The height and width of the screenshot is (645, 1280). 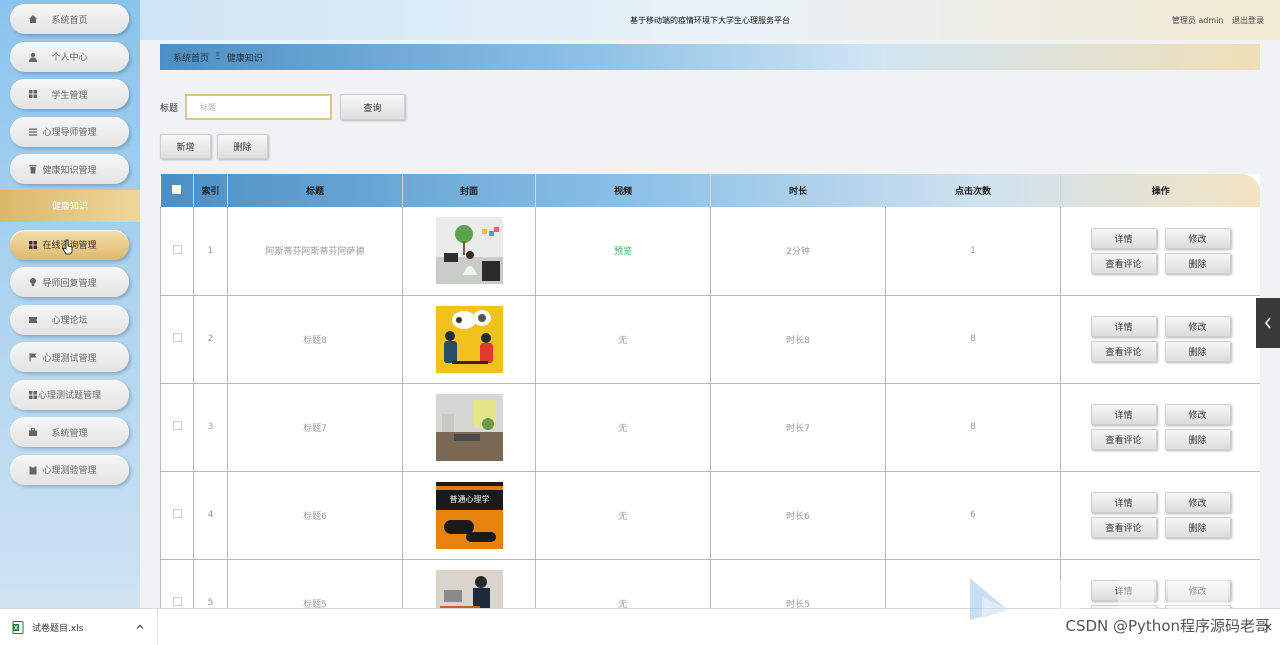 I want to click on logout-link: 退出登录, so click(x=1248, y=20).